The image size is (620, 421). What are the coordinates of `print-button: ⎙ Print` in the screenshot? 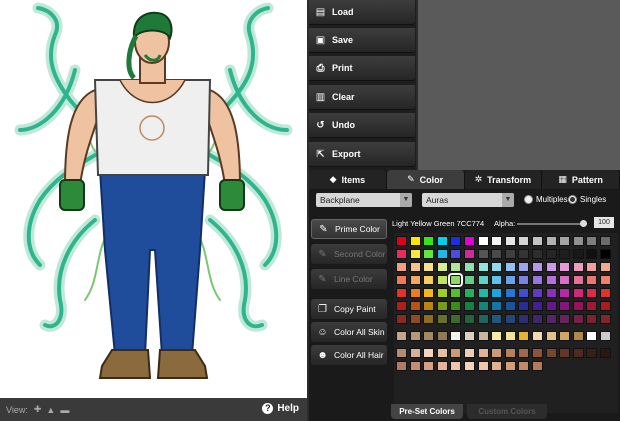 It's located at (362, 68).